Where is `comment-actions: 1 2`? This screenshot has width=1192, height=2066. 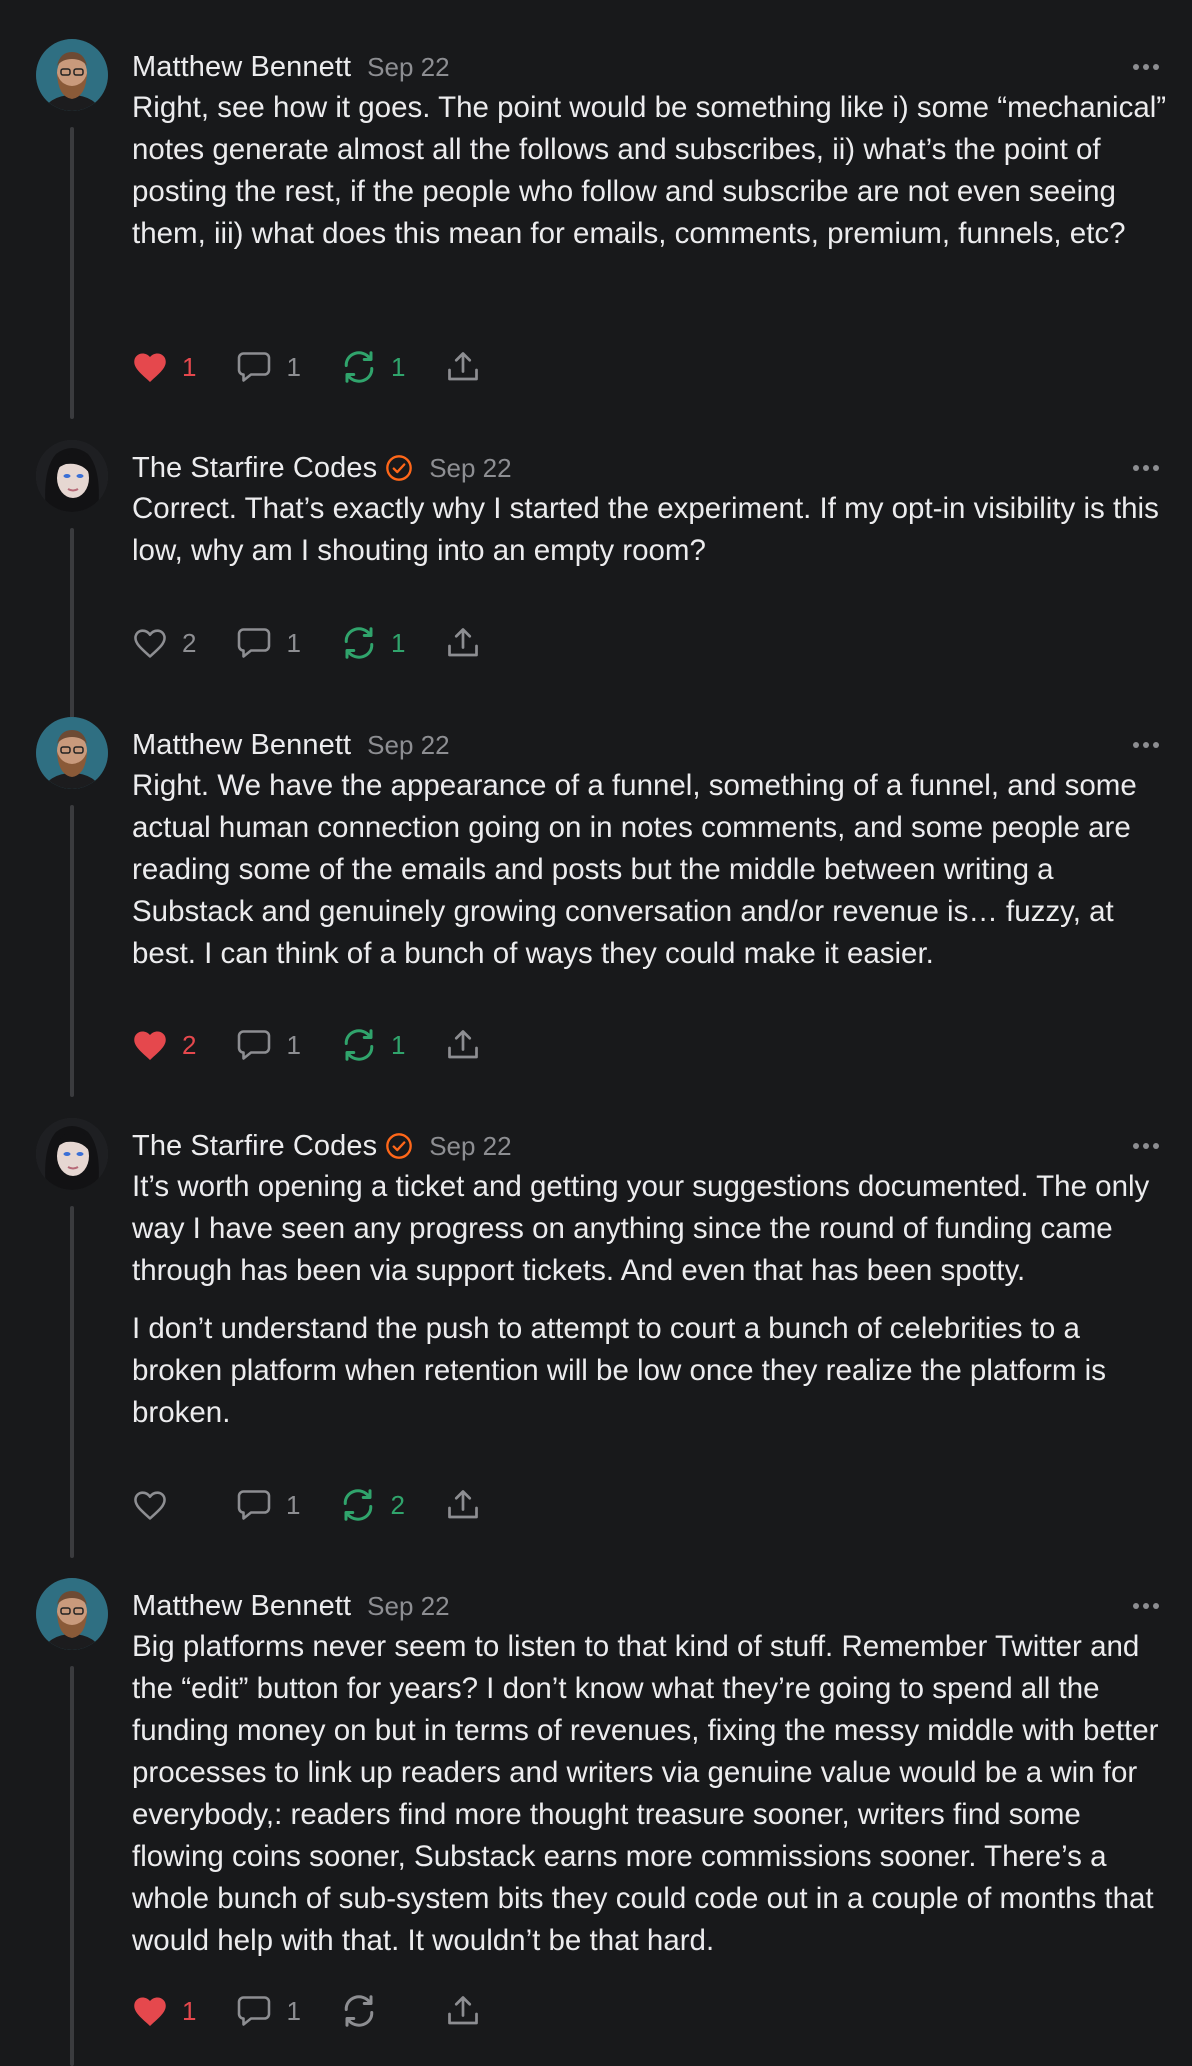
comment-actions: 1 2 is located at coordinates (326, 1505).